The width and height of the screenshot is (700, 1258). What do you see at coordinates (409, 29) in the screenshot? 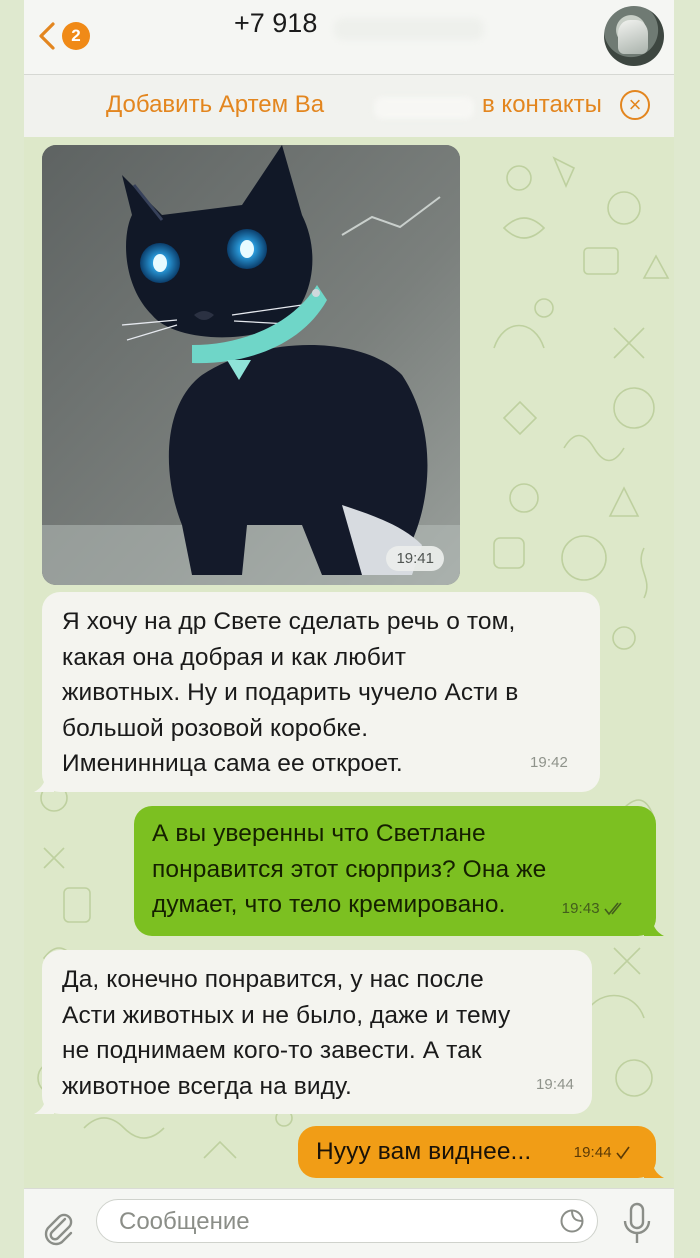
I see `redacted-phone-blur` at bounding box center [409, 29].